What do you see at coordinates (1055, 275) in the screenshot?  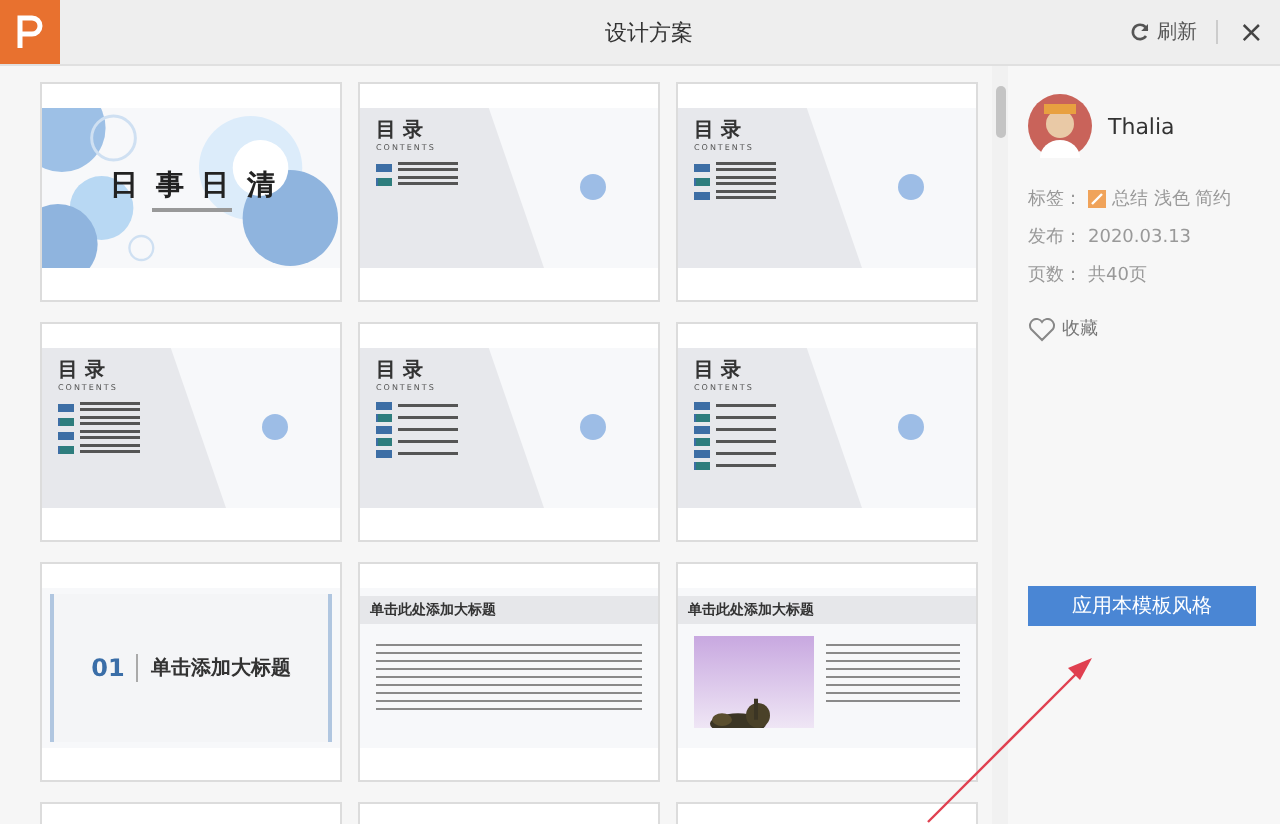 I see `detail-label: 页数：` at bounding box center [1055, 275].